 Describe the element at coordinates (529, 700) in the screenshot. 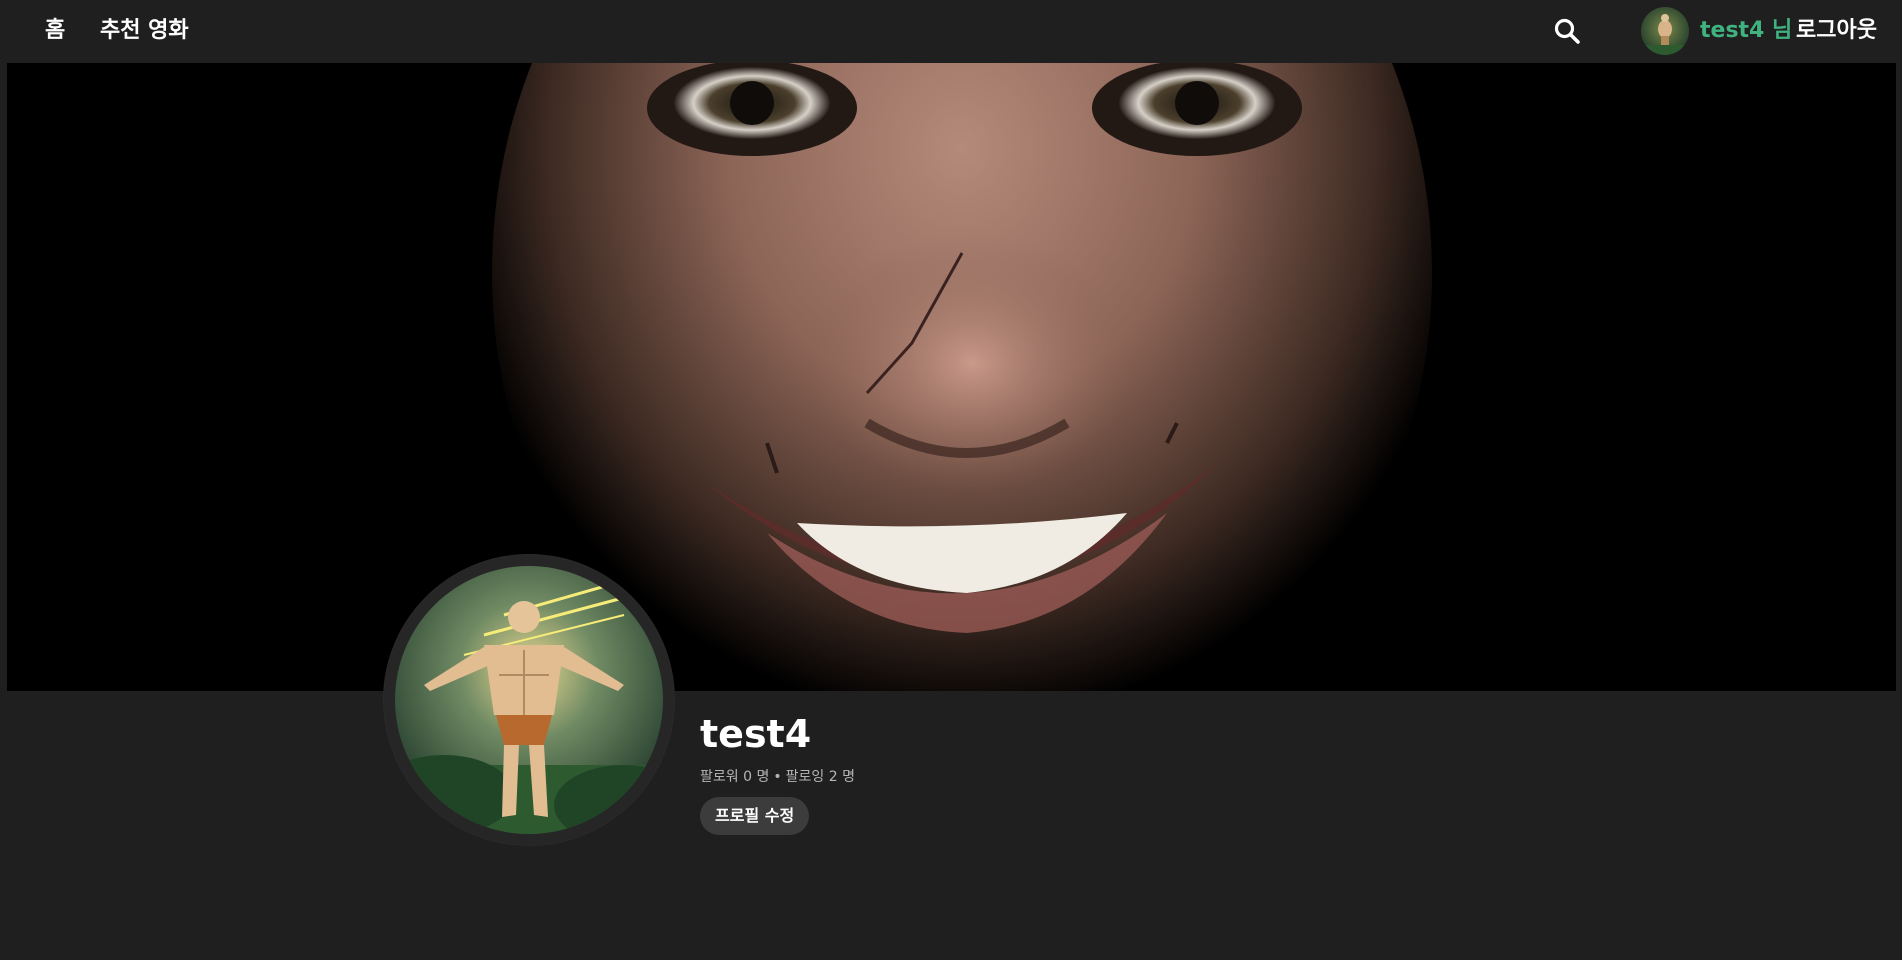

I see `profile-avatar` at that location.